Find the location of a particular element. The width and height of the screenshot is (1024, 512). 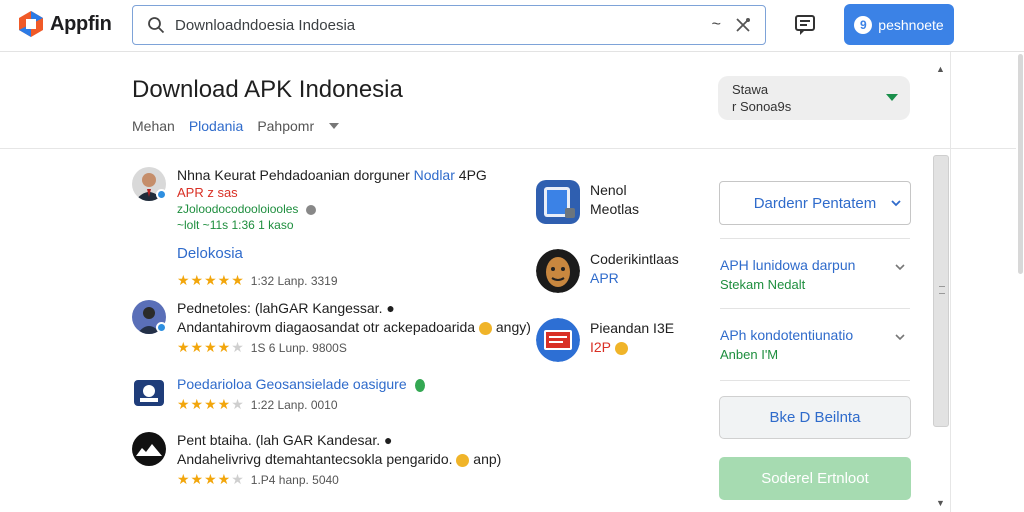

app-logo: Appfin is located at coordinates (65, 24).